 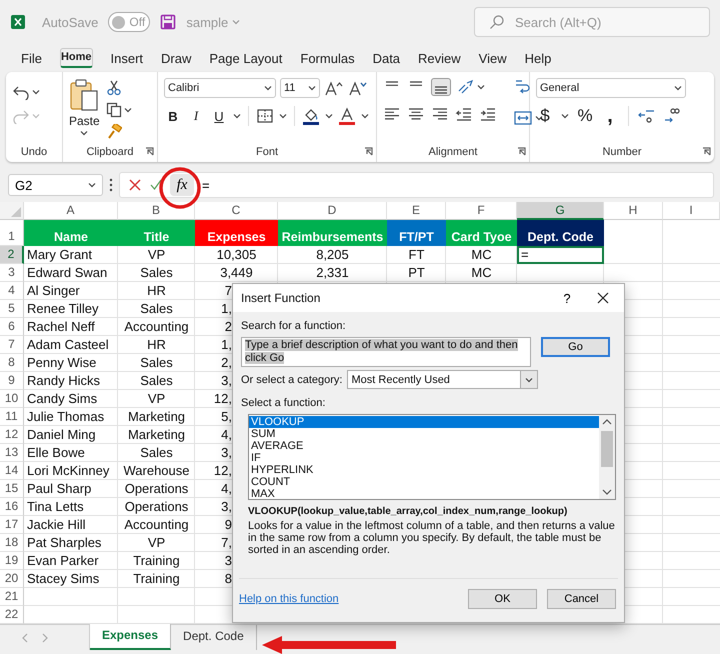 What do you see at coordinates (176, 58) in the screenshot?
I see `ribbon-tab: Draw` at bounding box center [176, 58].